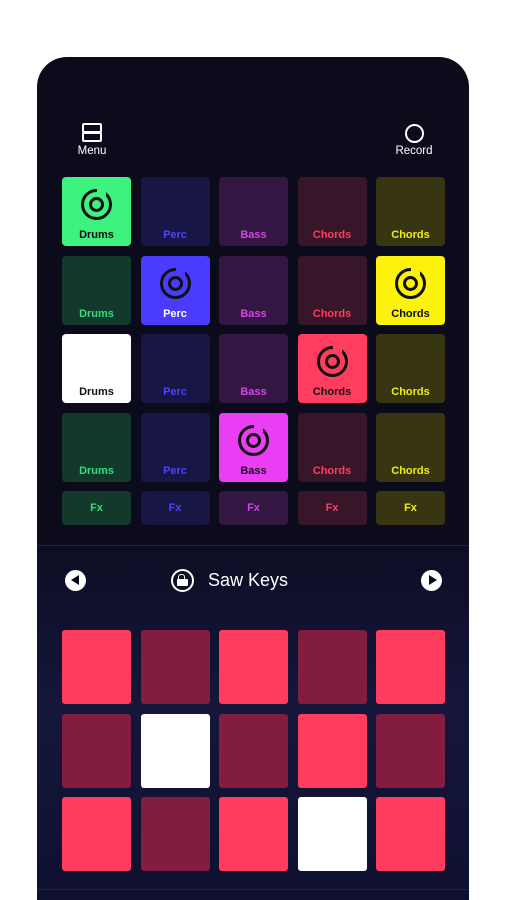 The height and width of the screenshot is (900, 506). Describe the element at coordinates (414, 133) in the screenshot. I see `record-icon` at that location.